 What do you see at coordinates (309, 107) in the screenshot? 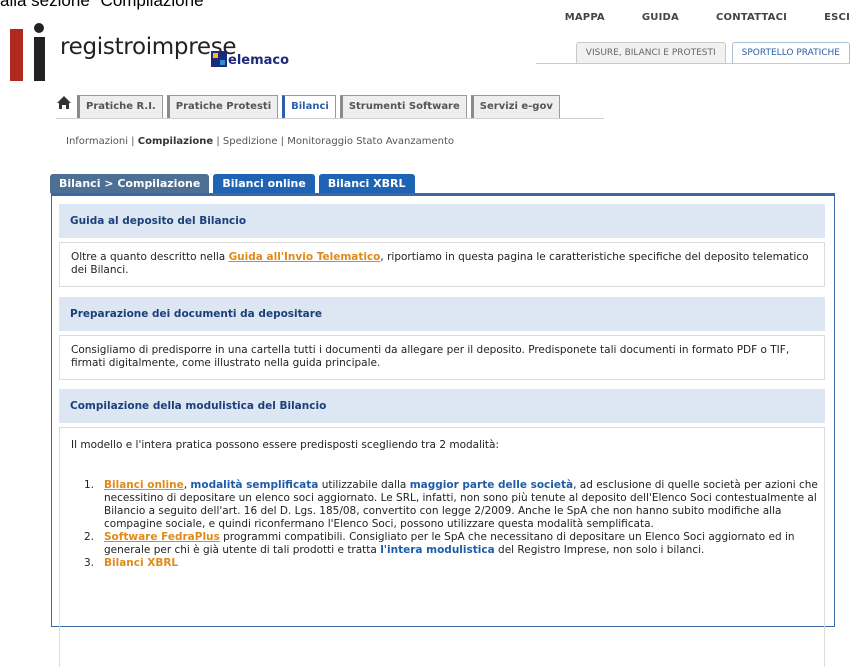
I see `nav-bilanci: Bilanci` at bounding box center [309, 107].